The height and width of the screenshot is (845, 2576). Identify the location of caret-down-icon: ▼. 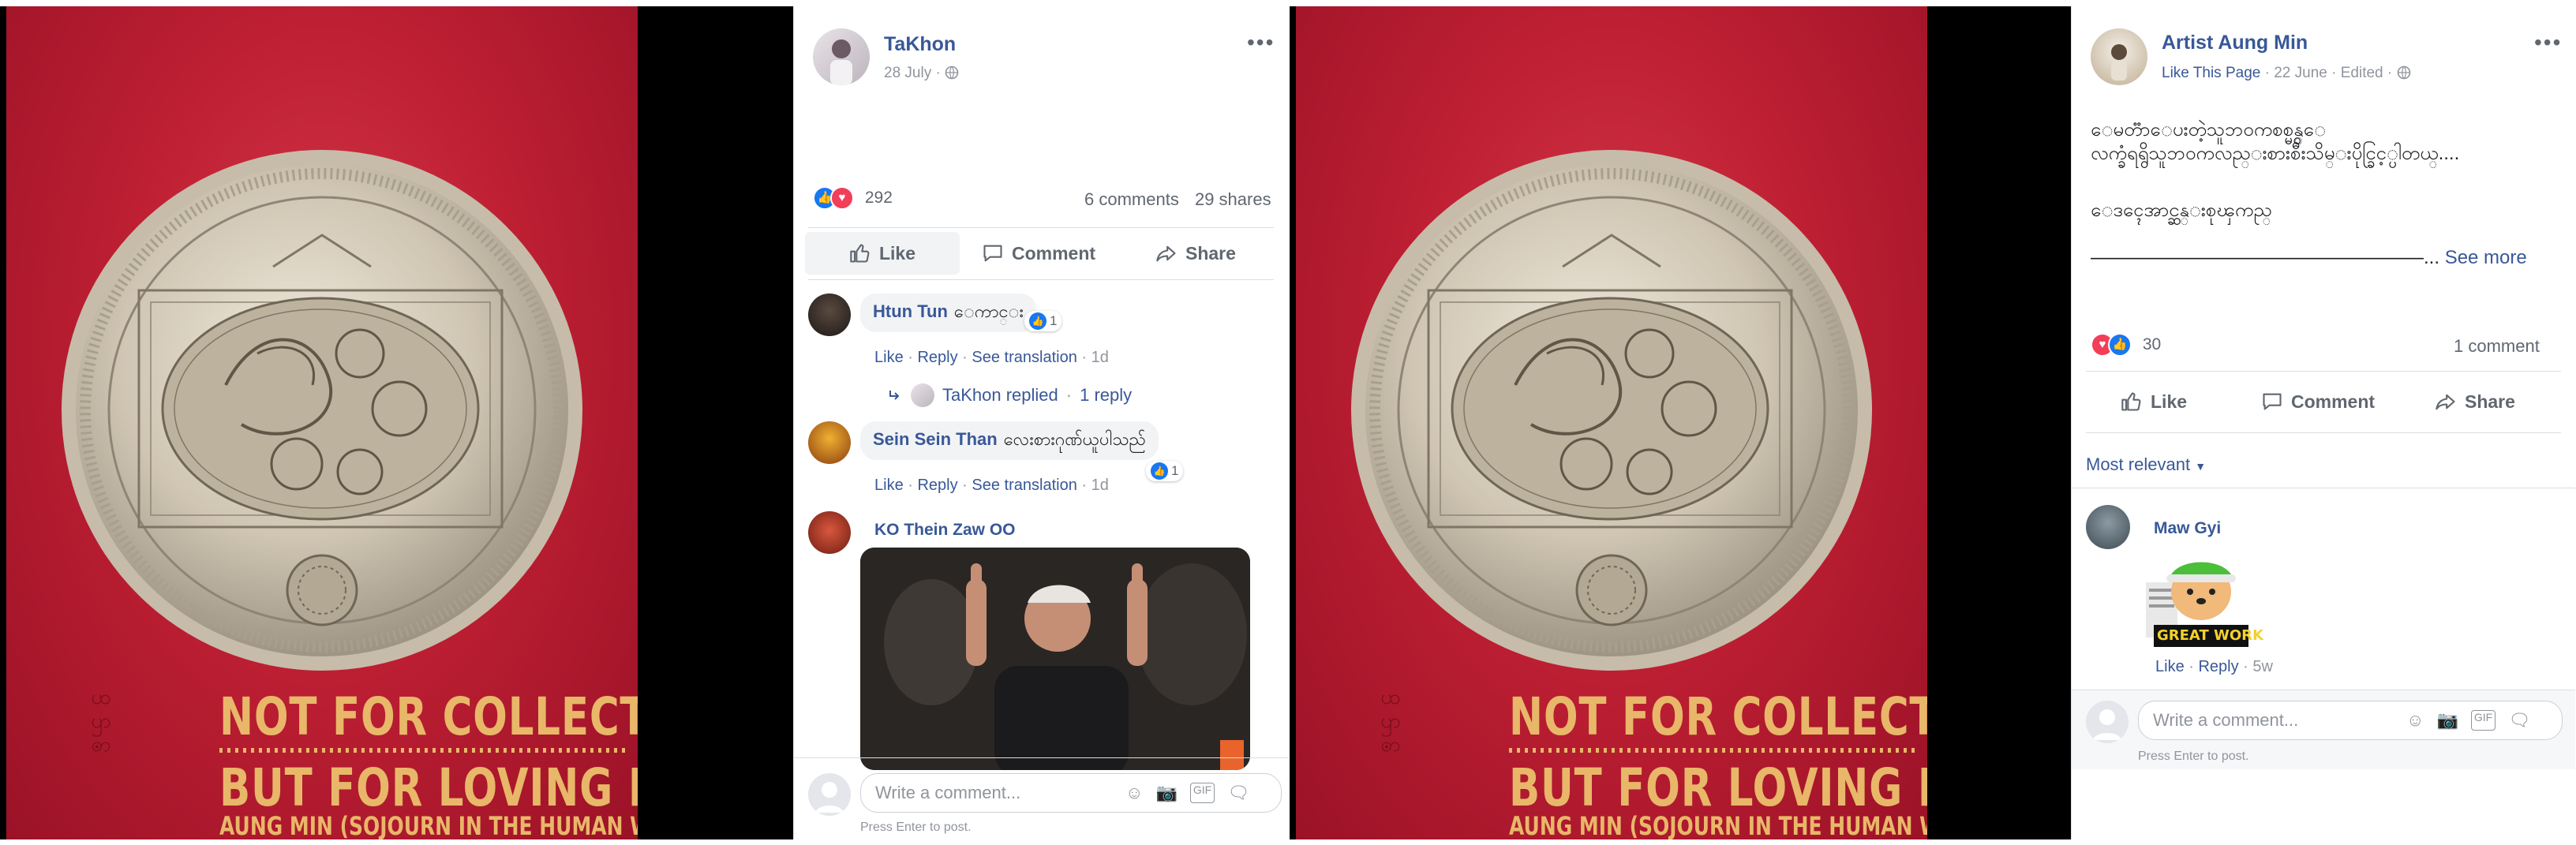
(2201, 466).